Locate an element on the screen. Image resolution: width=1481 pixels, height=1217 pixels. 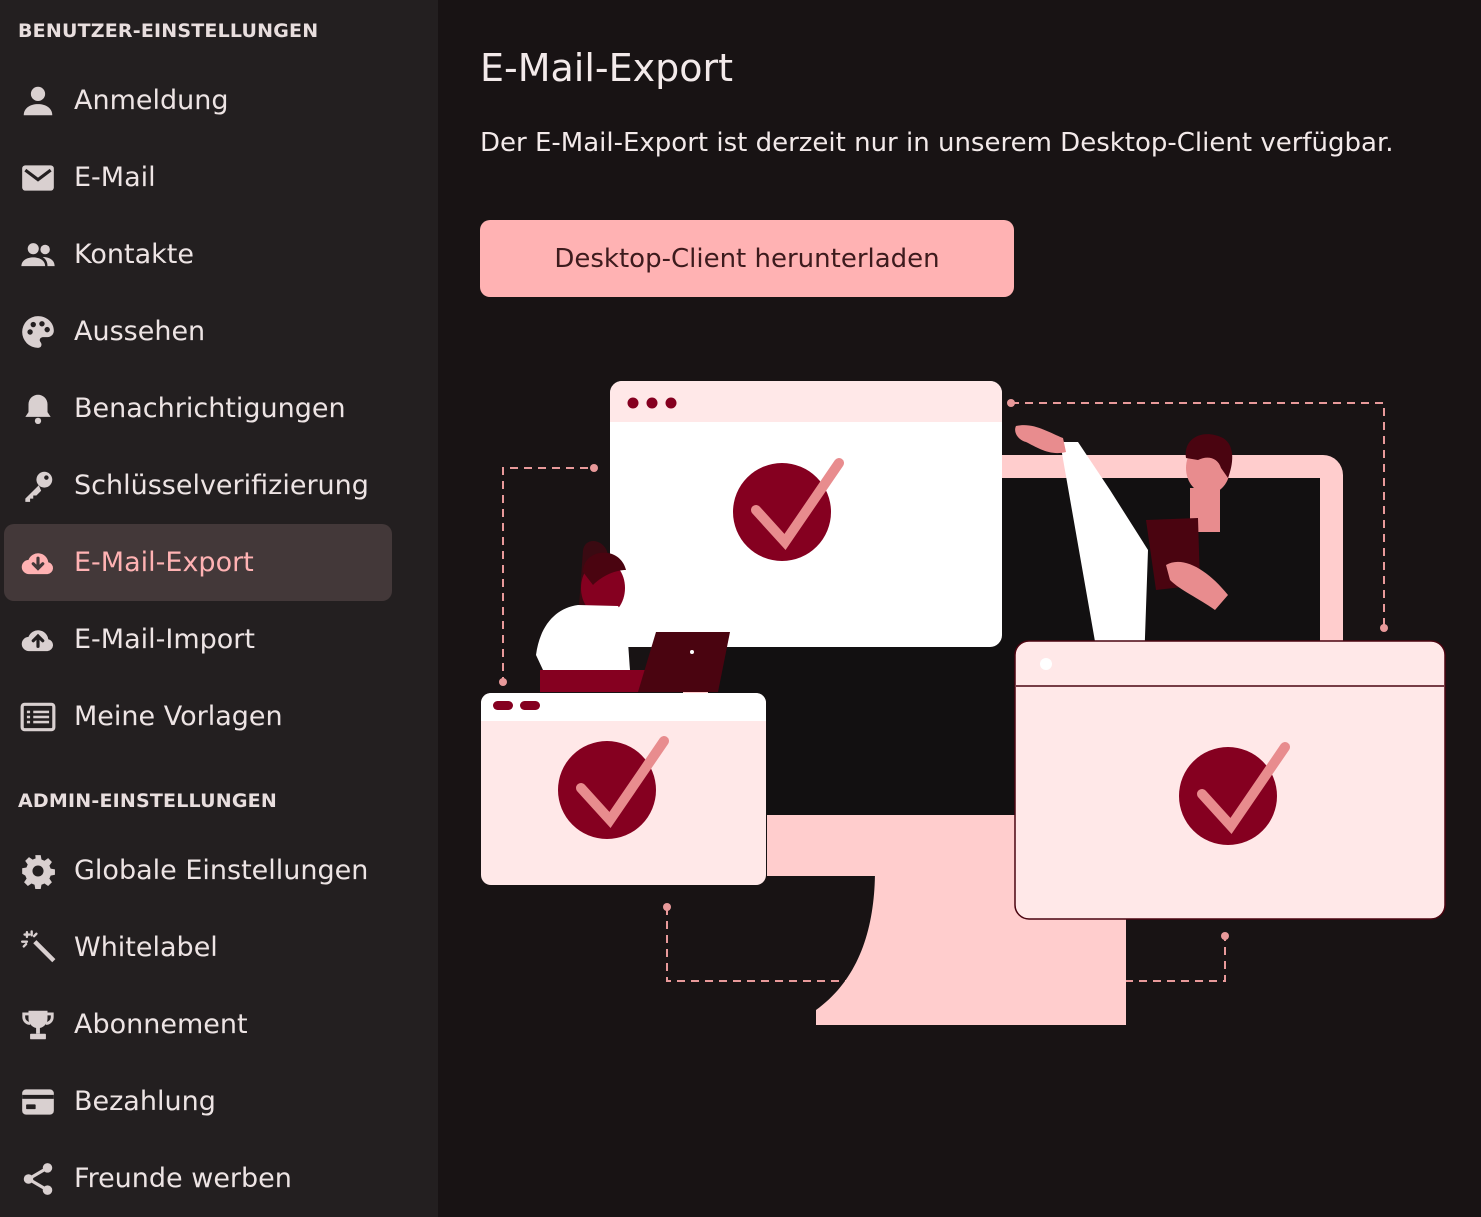
people-icon is located at coordinates (38, 255).